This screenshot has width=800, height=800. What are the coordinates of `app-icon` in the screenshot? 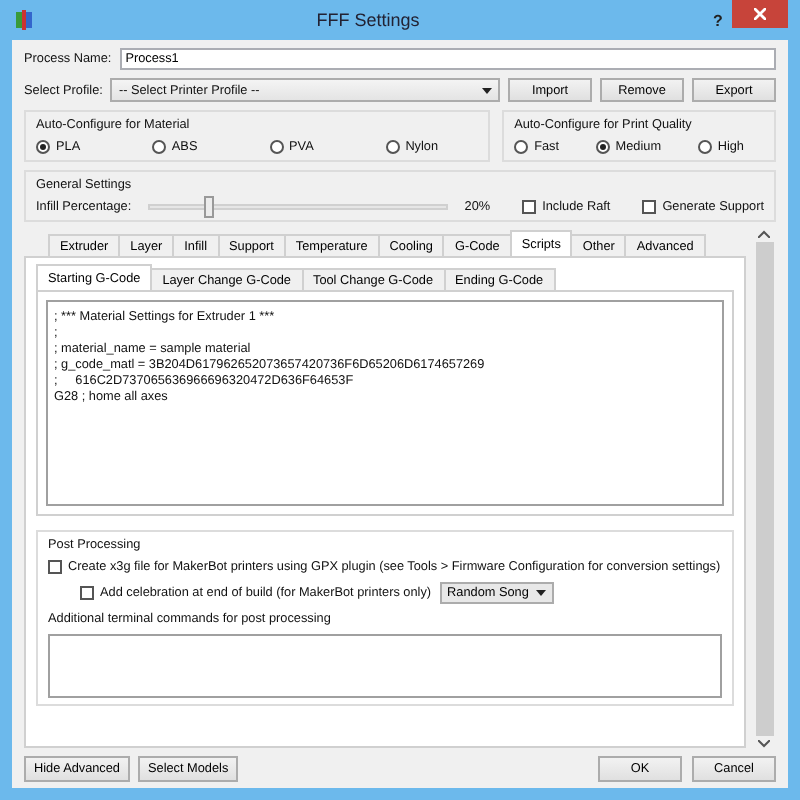 It's located at (24, 20).